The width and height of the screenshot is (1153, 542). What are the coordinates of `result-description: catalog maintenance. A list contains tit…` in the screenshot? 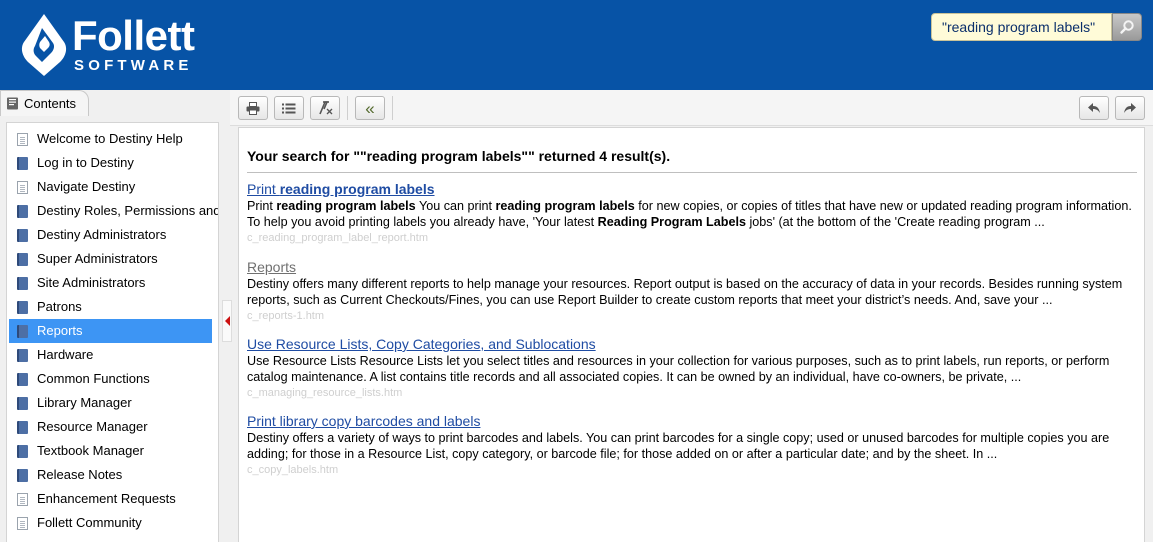 It's located at (693, 377).